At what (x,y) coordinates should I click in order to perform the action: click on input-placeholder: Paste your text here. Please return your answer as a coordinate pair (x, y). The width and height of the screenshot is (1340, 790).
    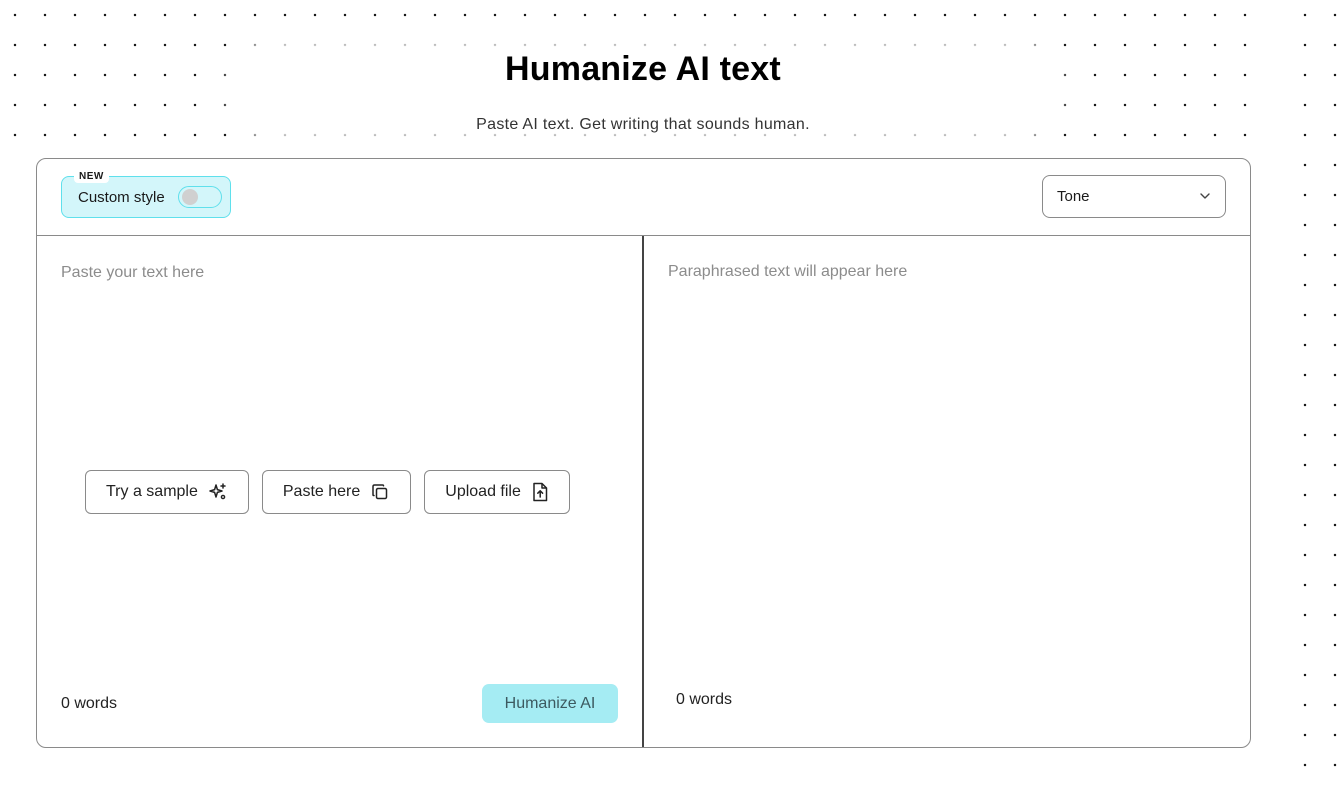
    Looking at the image, I should click on (132, 273).